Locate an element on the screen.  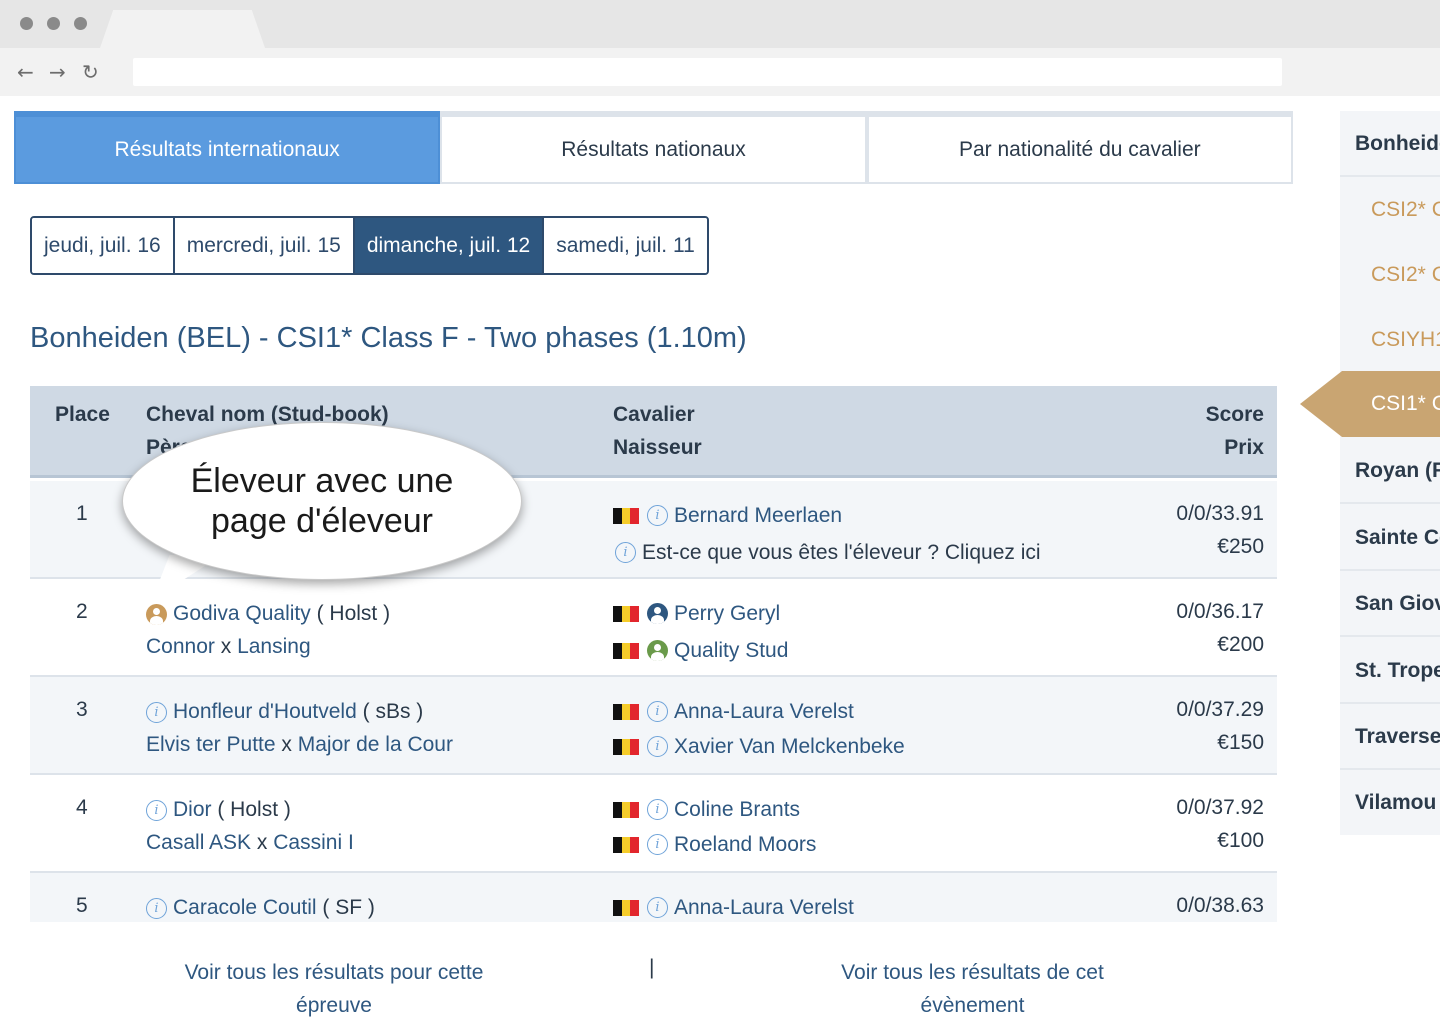
breeder-link: Roeland Moors is located at coordinates (745, 844).